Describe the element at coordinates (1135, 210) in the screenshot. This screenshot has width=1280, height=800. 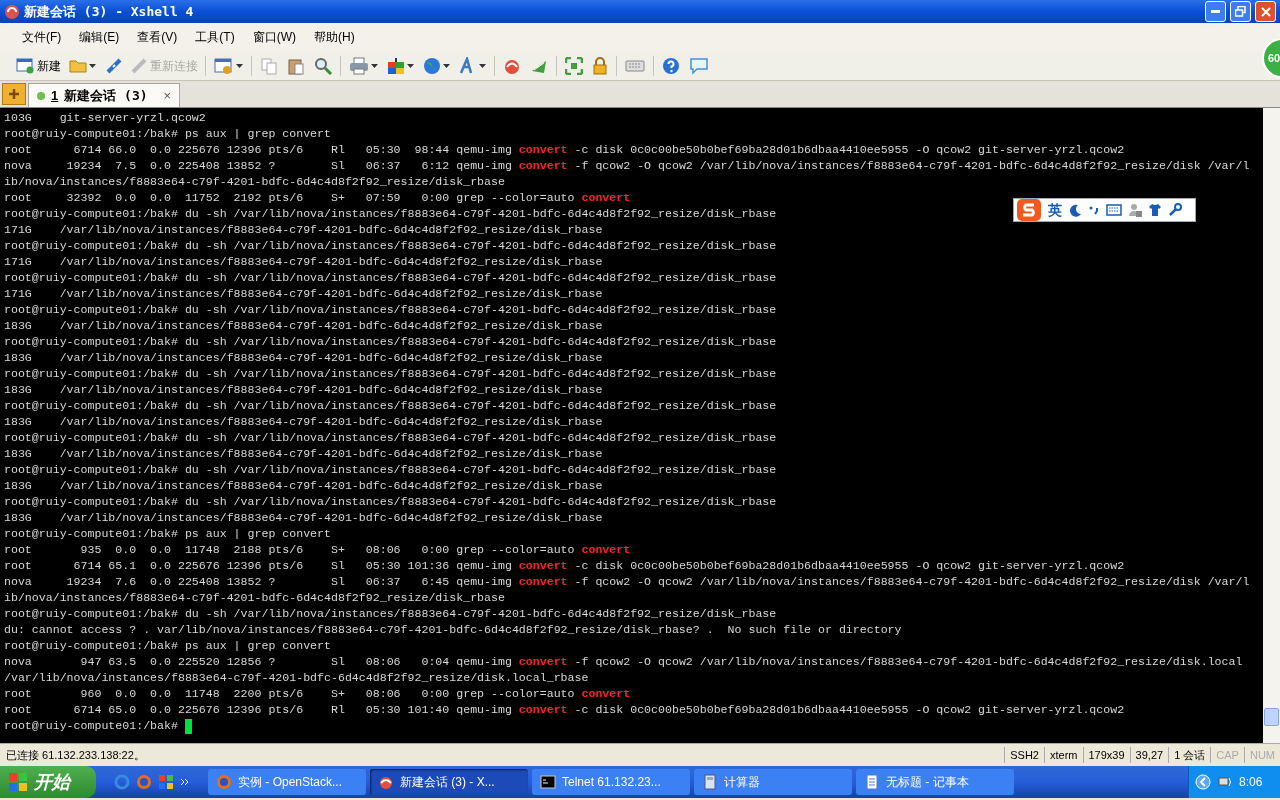
I see `user-icon` at that location.